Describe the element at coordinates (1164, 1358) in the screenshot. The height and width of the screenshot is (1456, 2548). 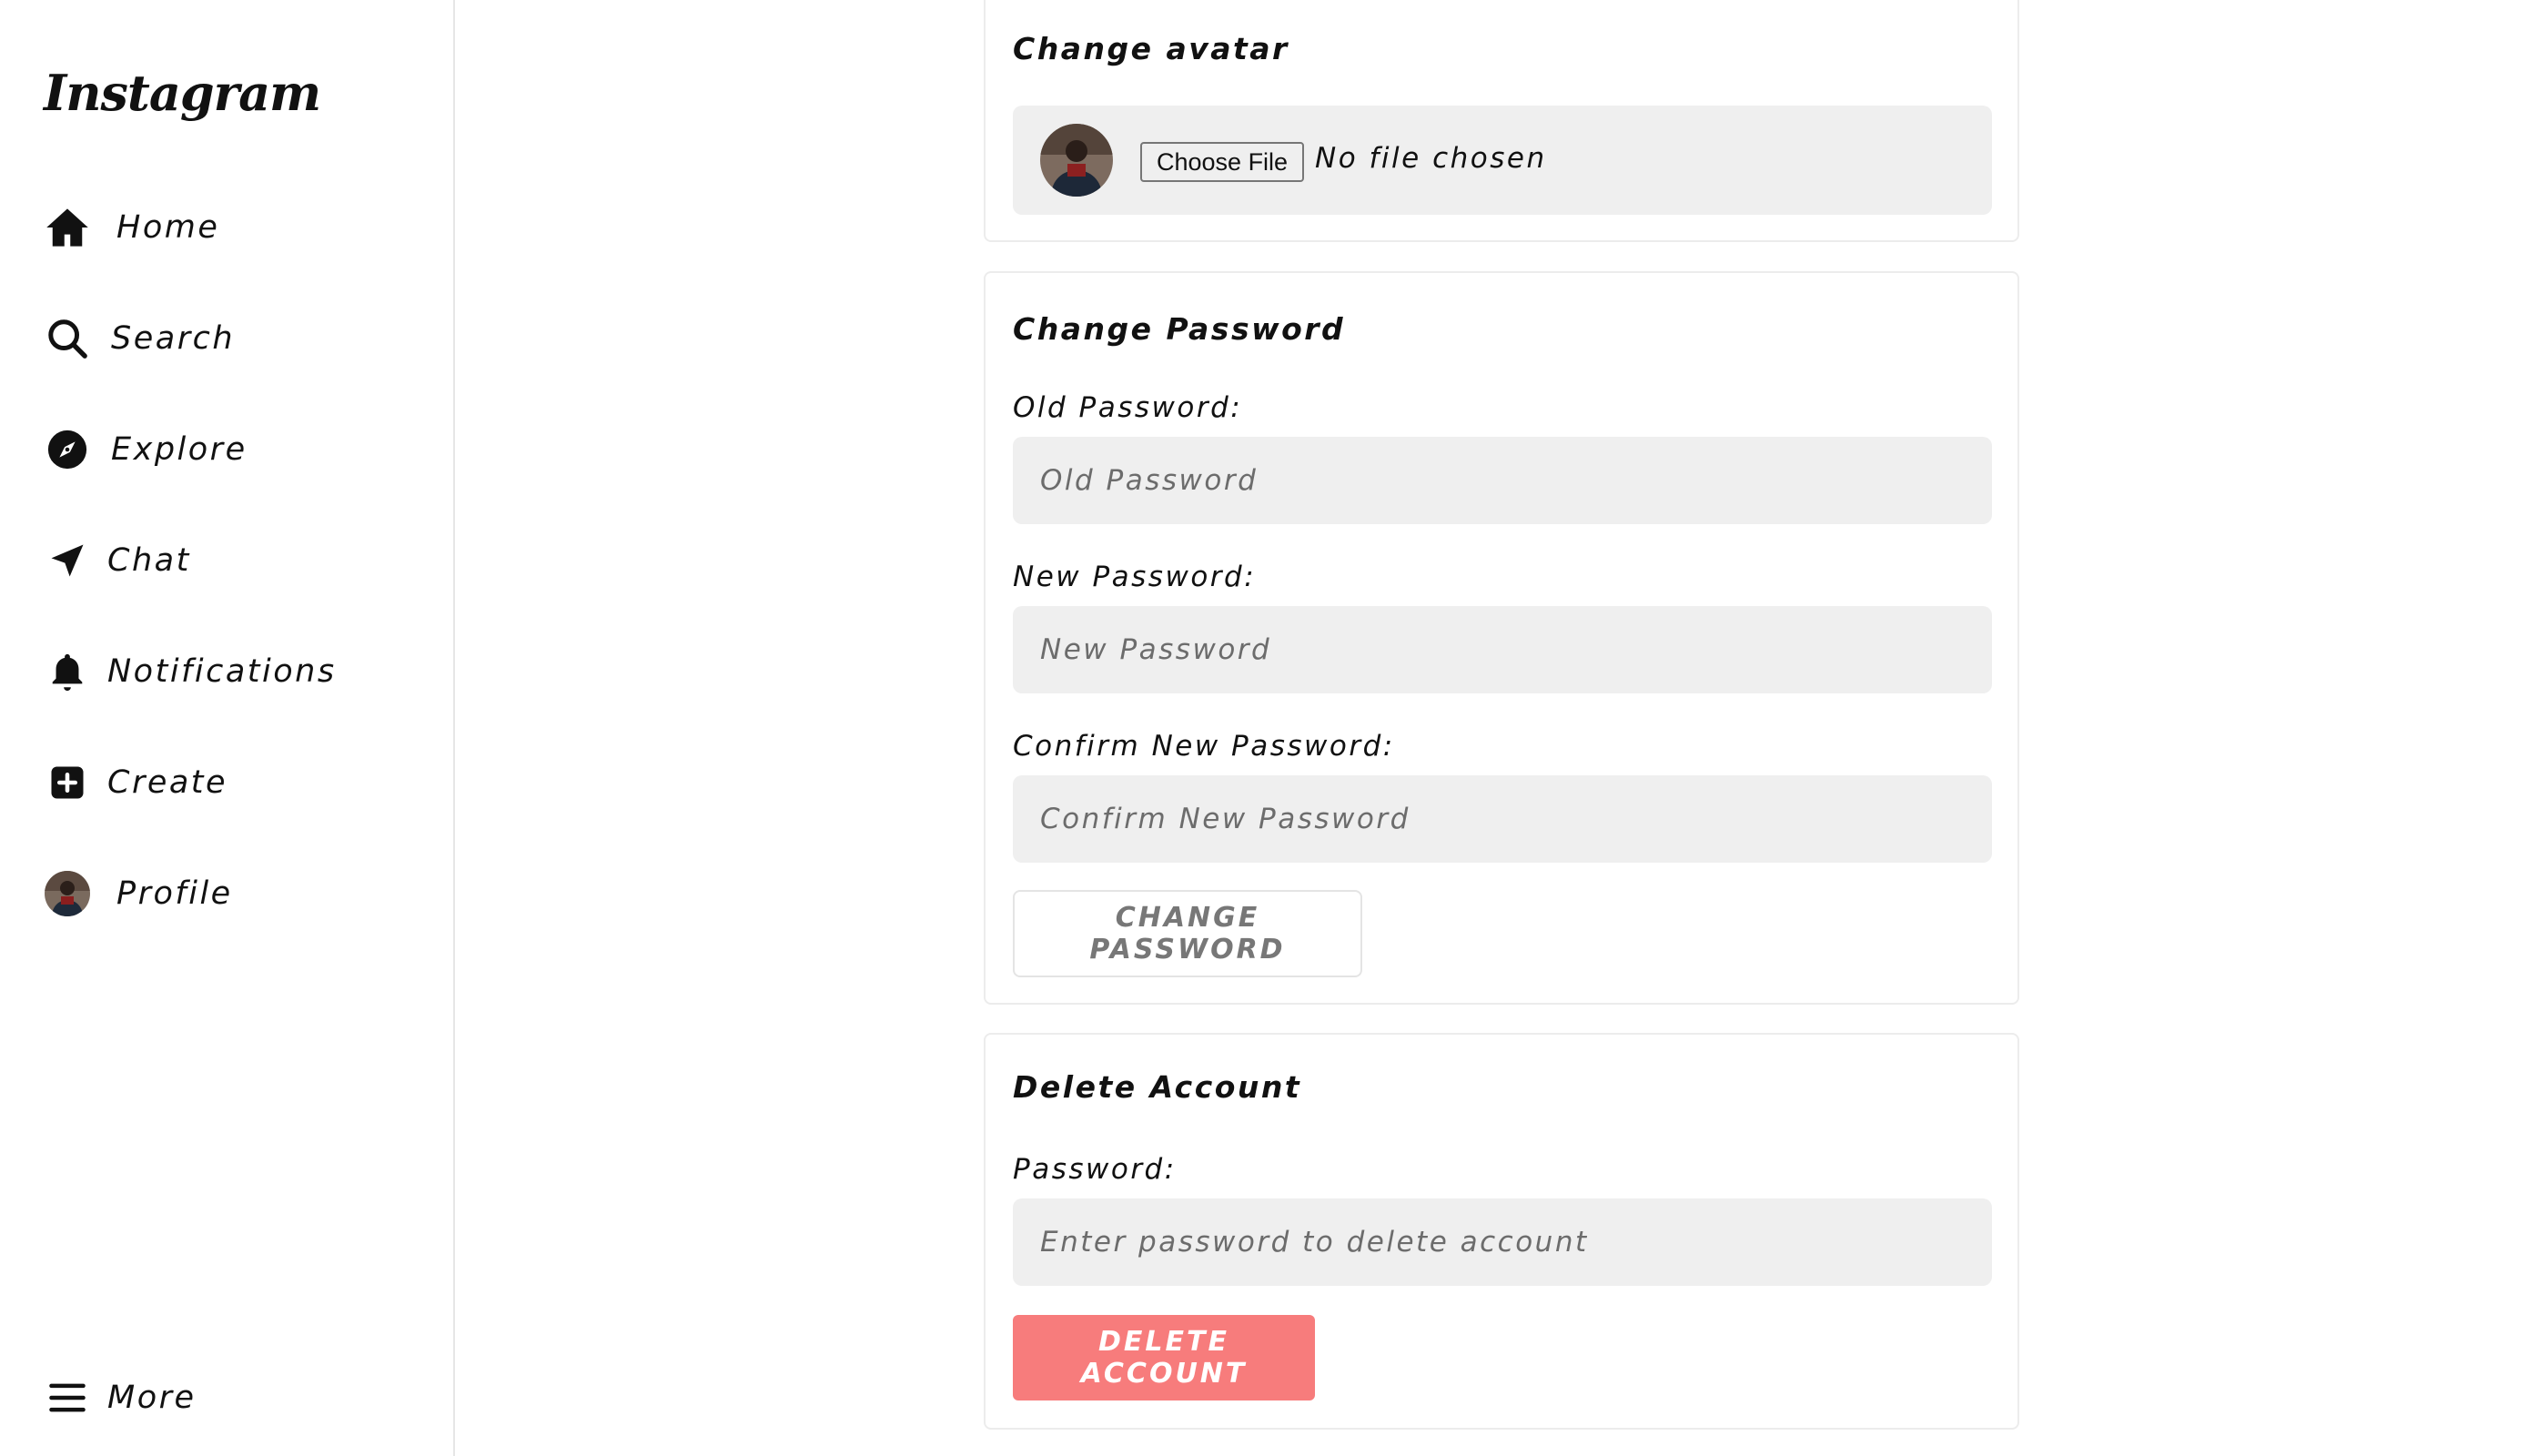
I see `delete-account-button: DELETE ACCOUNT` at that location.